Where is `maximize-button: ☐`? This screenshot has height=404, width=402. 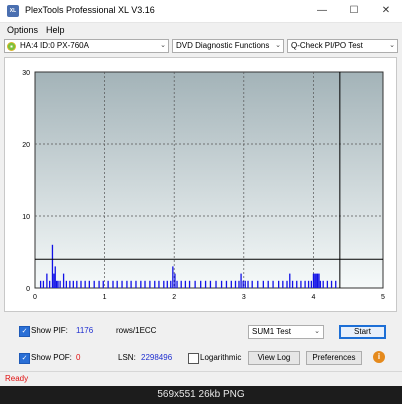
maximize-button: ☐ is located at coordinates (354, 11).